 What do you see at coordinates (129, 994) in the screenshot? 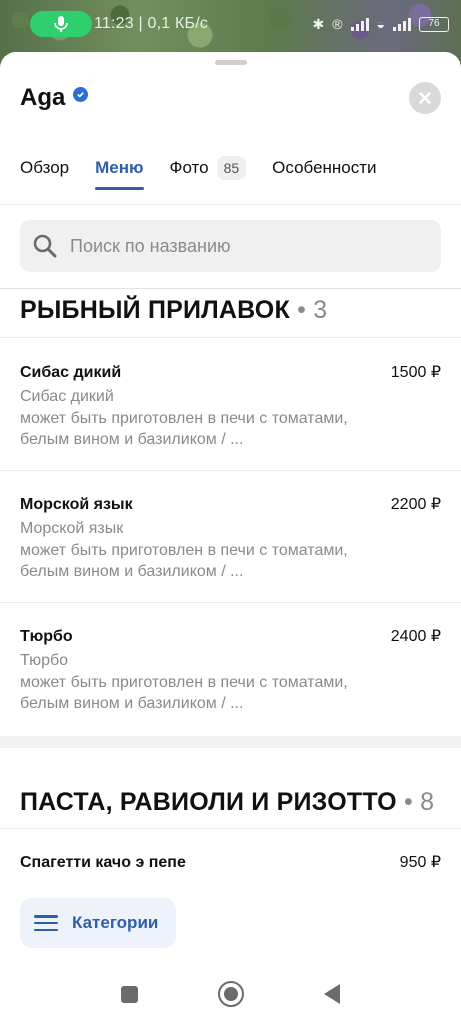
I see `recent-apps-icon` at bounding box center [129, 994].